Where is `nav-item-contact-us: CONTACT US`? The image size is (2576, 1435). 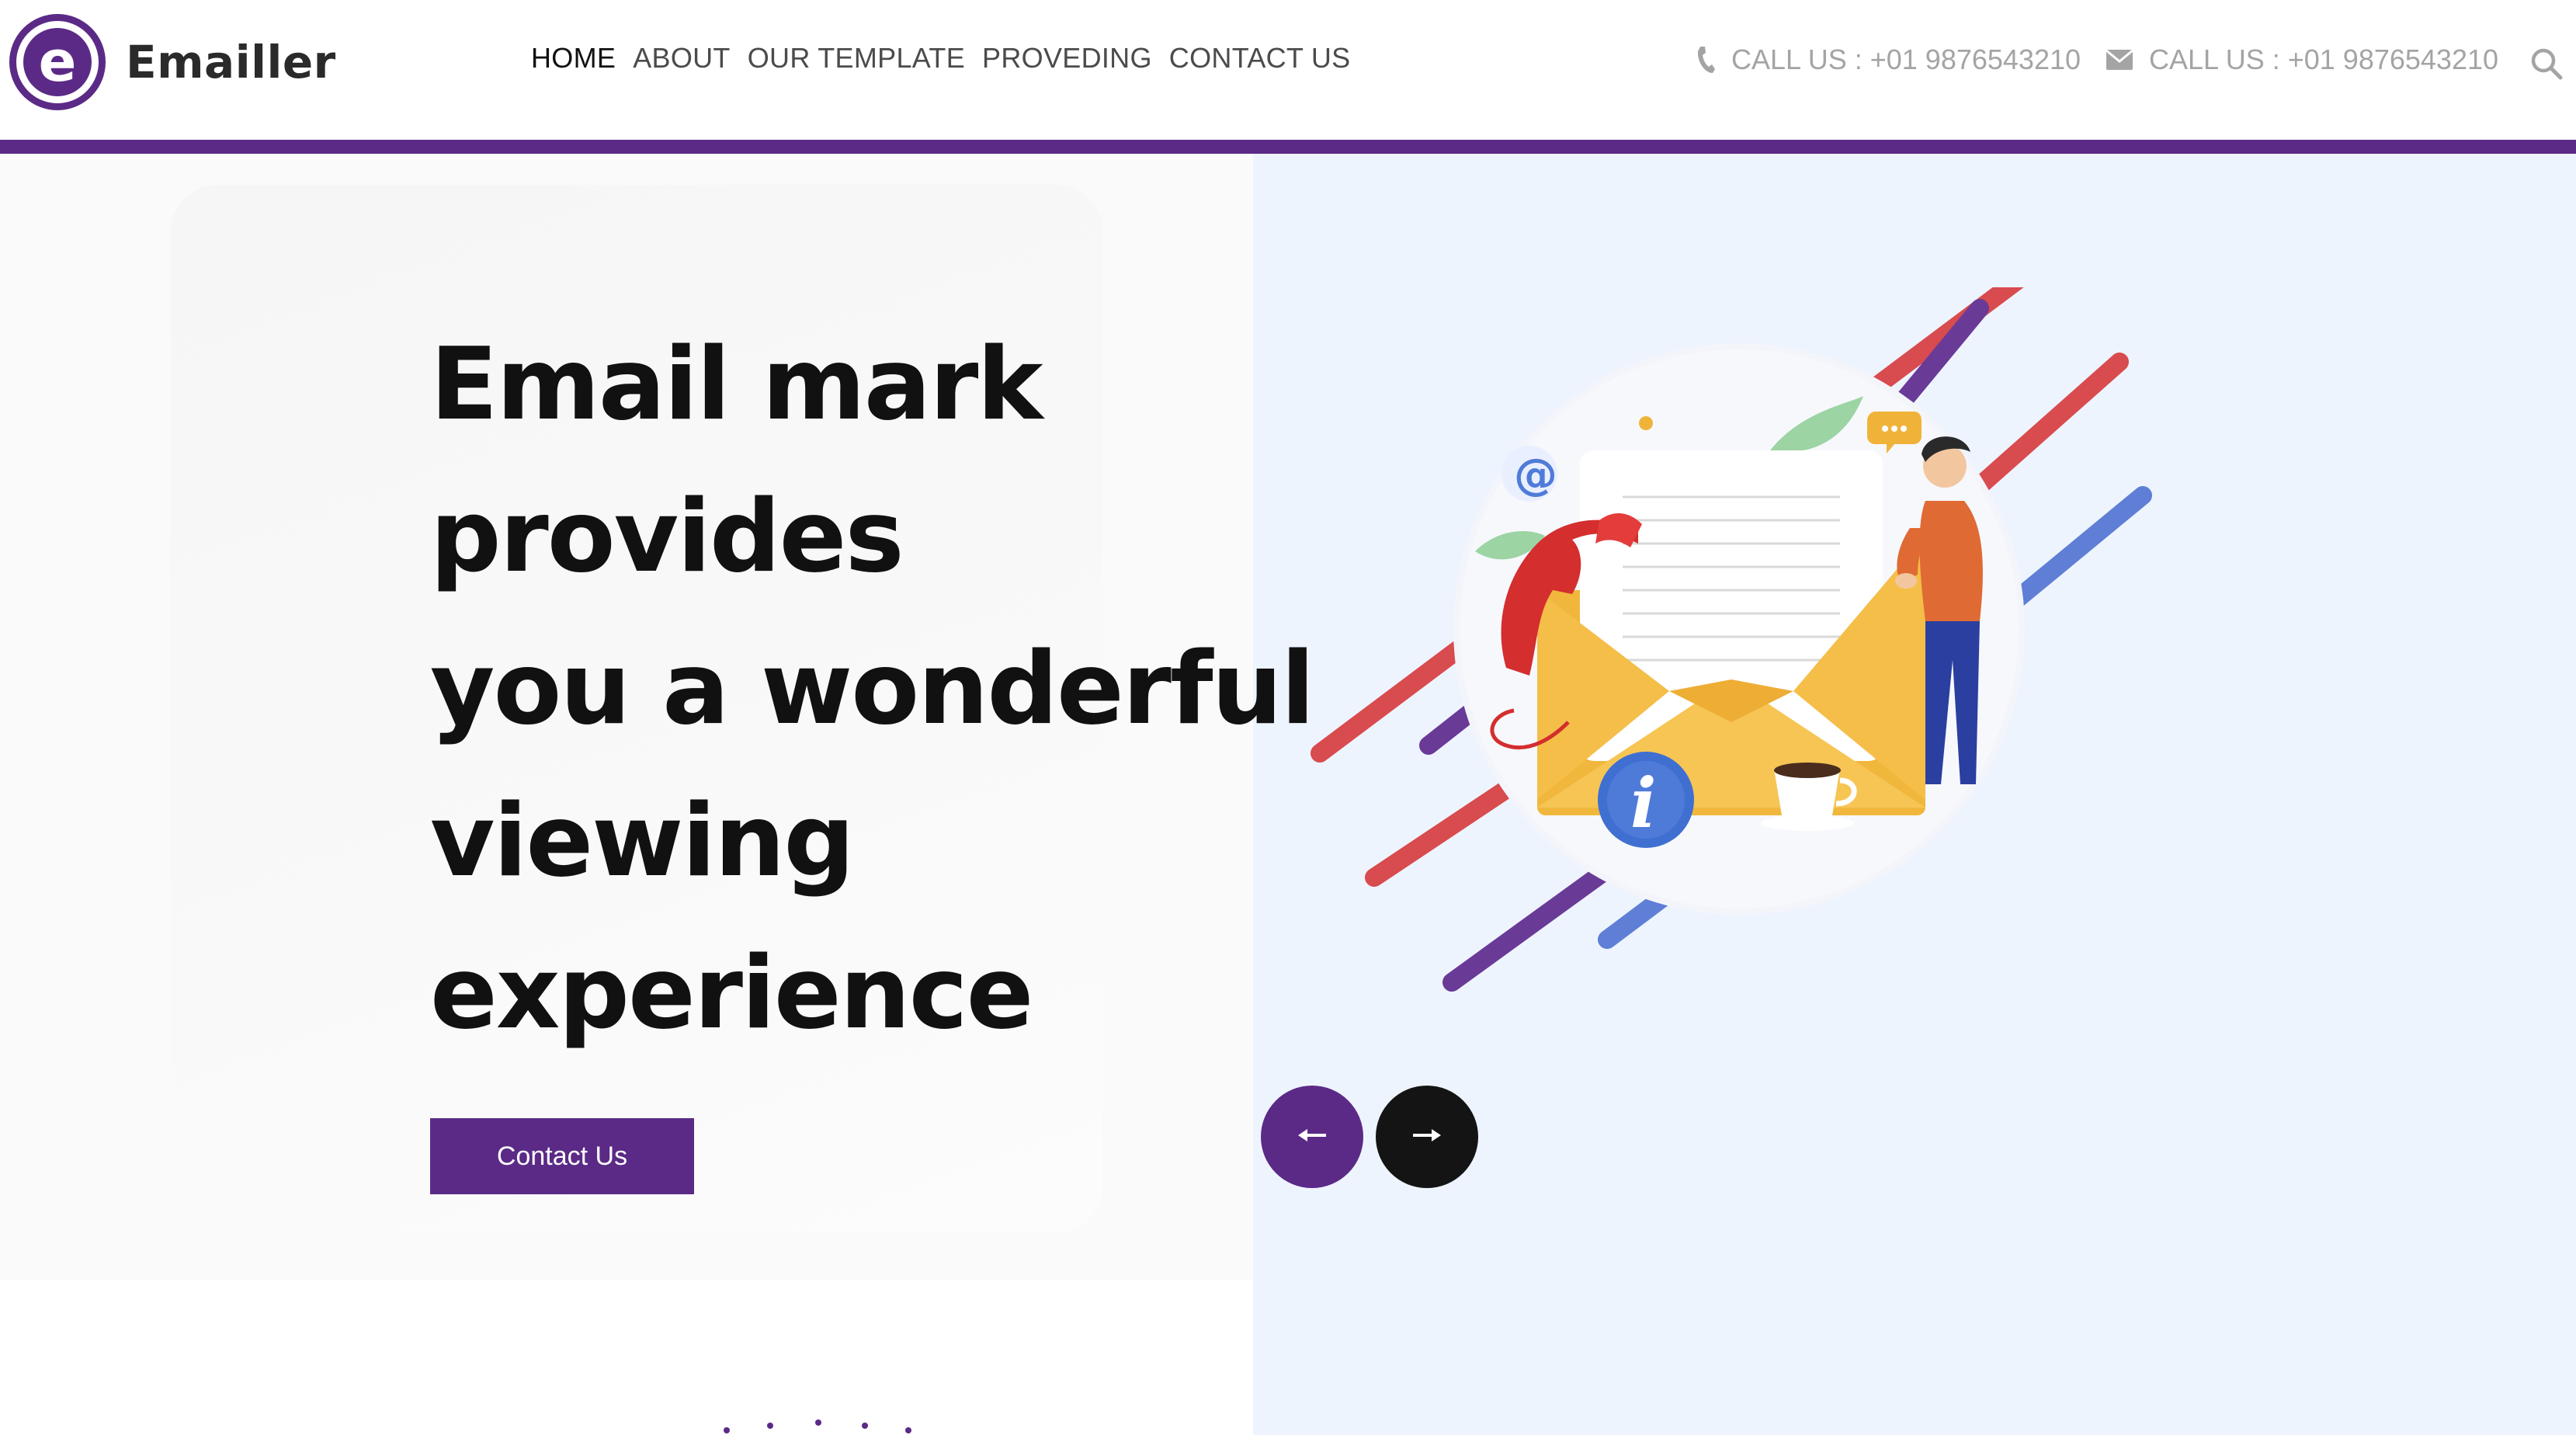
nav-item-contact-us: CONTACT US is located at coordinates (1260, 58).